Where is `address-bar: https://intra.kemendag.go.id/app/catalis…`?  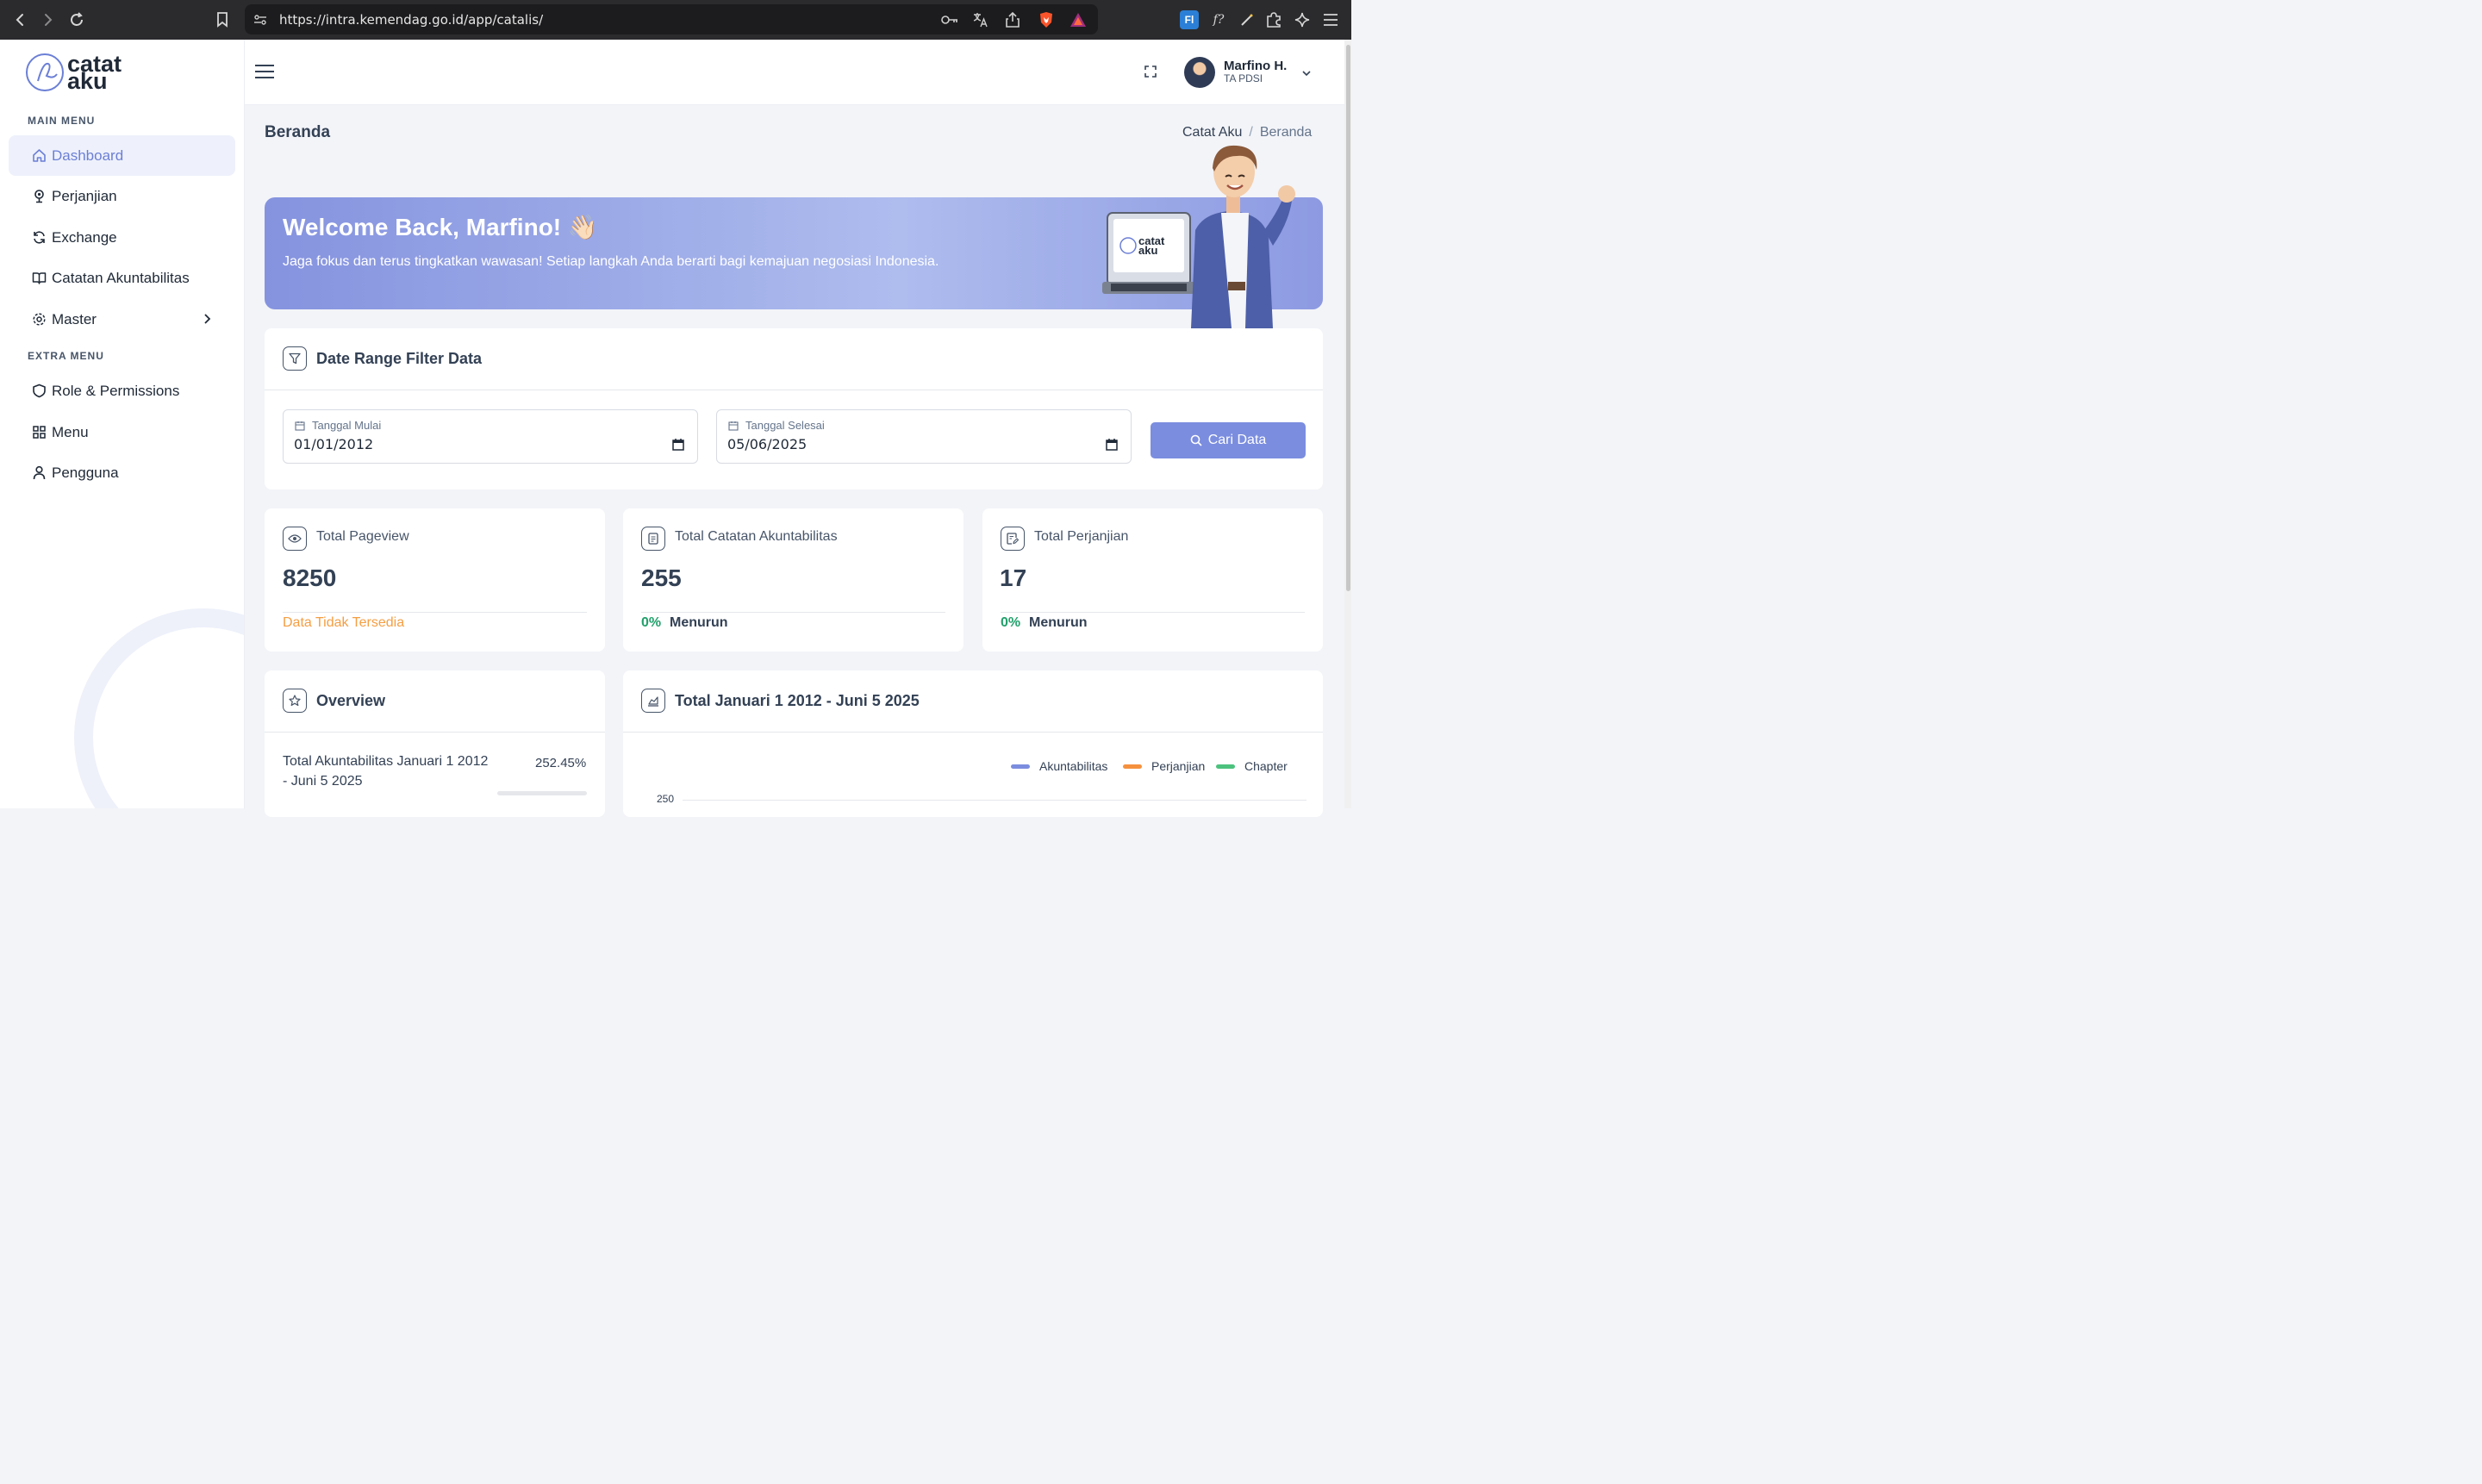
address-bar: https://intra.kemendag.go.id/app/catalis… is located at coordinates (671, 19).